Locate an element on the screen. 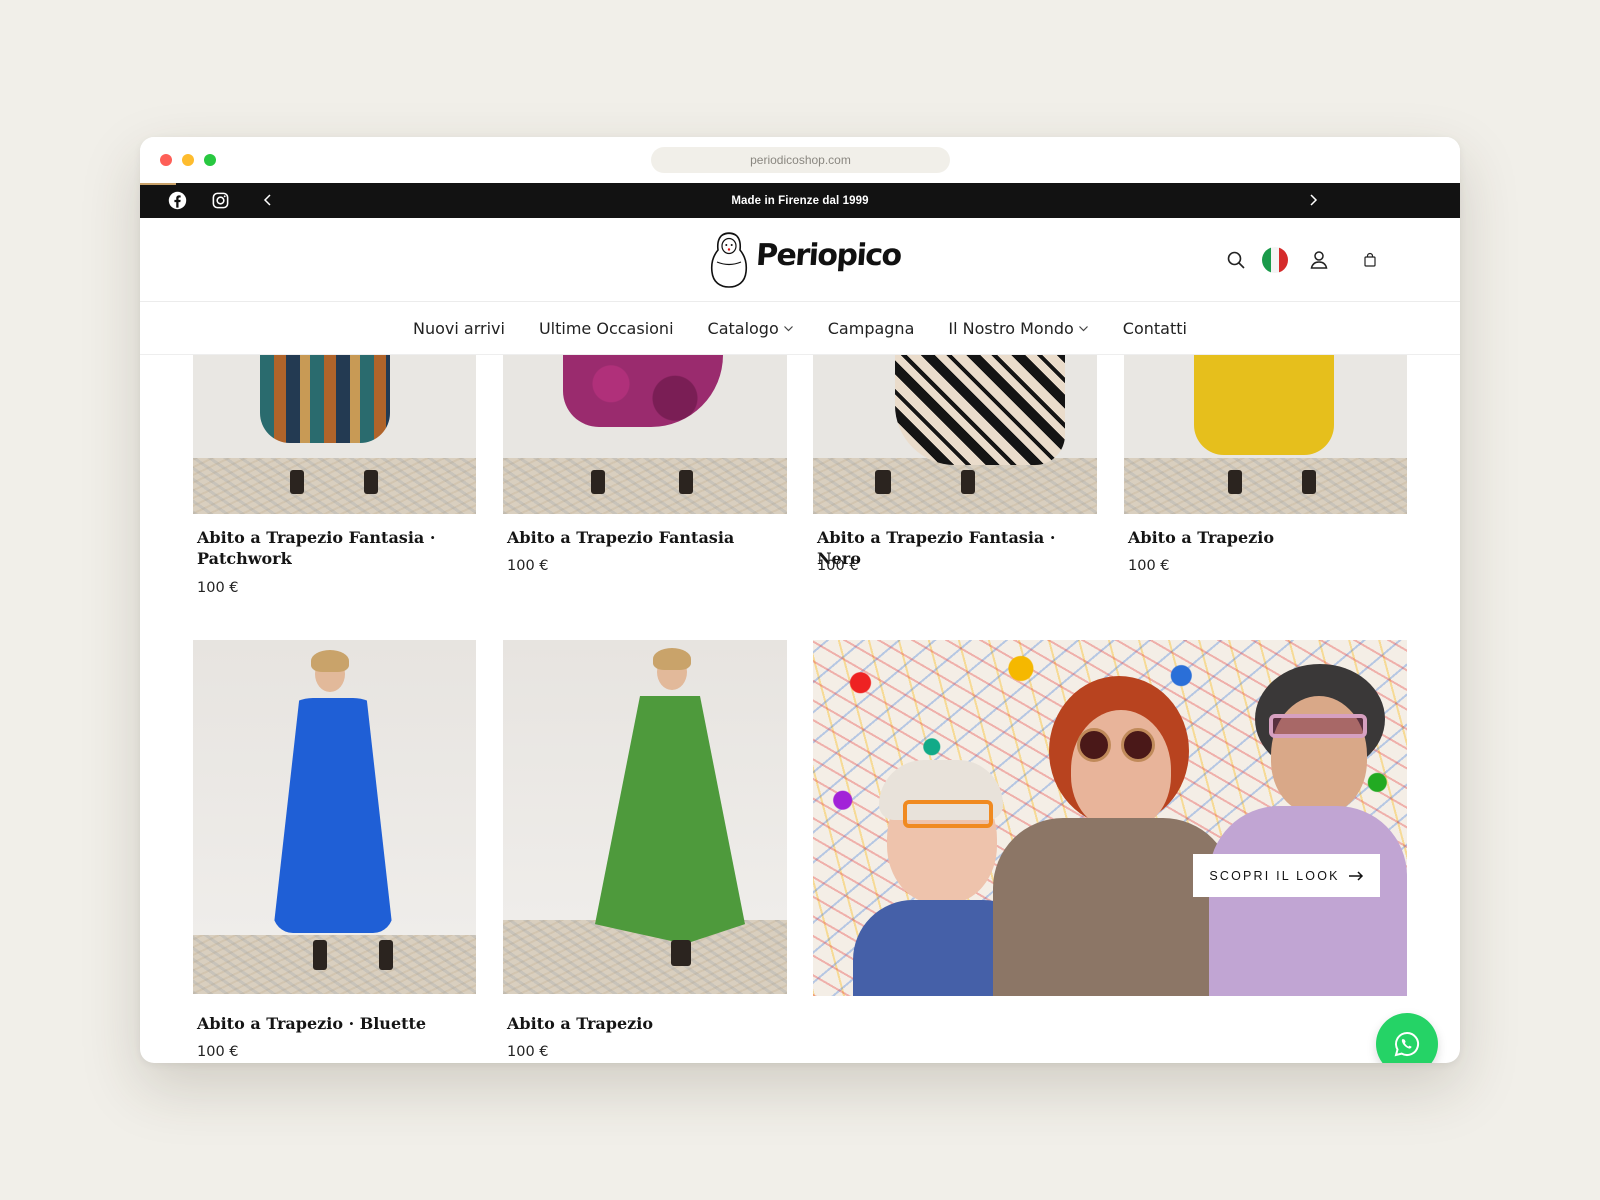 This screenshot has height=1200, width=1600. announcement-text: Made in Firenze dal 1999 is located at coordinates (800, 200).